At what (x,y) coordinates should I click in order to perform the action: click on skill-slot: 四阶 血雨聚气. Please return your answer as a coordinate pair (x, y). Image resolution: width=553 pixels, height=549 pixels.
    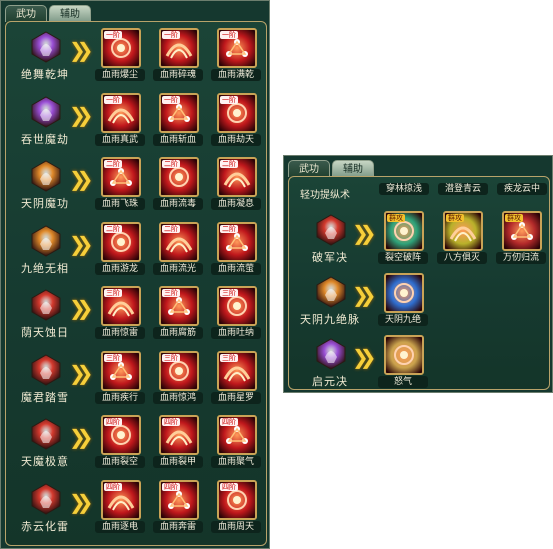
    Looking at the image, I should click on (236, 441).